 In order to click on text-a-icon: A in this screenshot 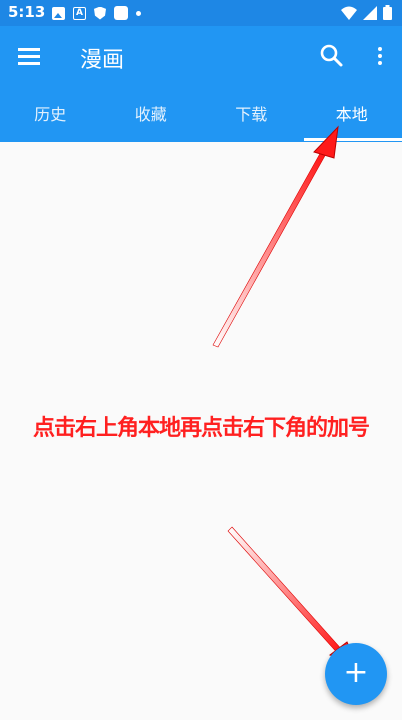, I will do `click(79, 13)`.